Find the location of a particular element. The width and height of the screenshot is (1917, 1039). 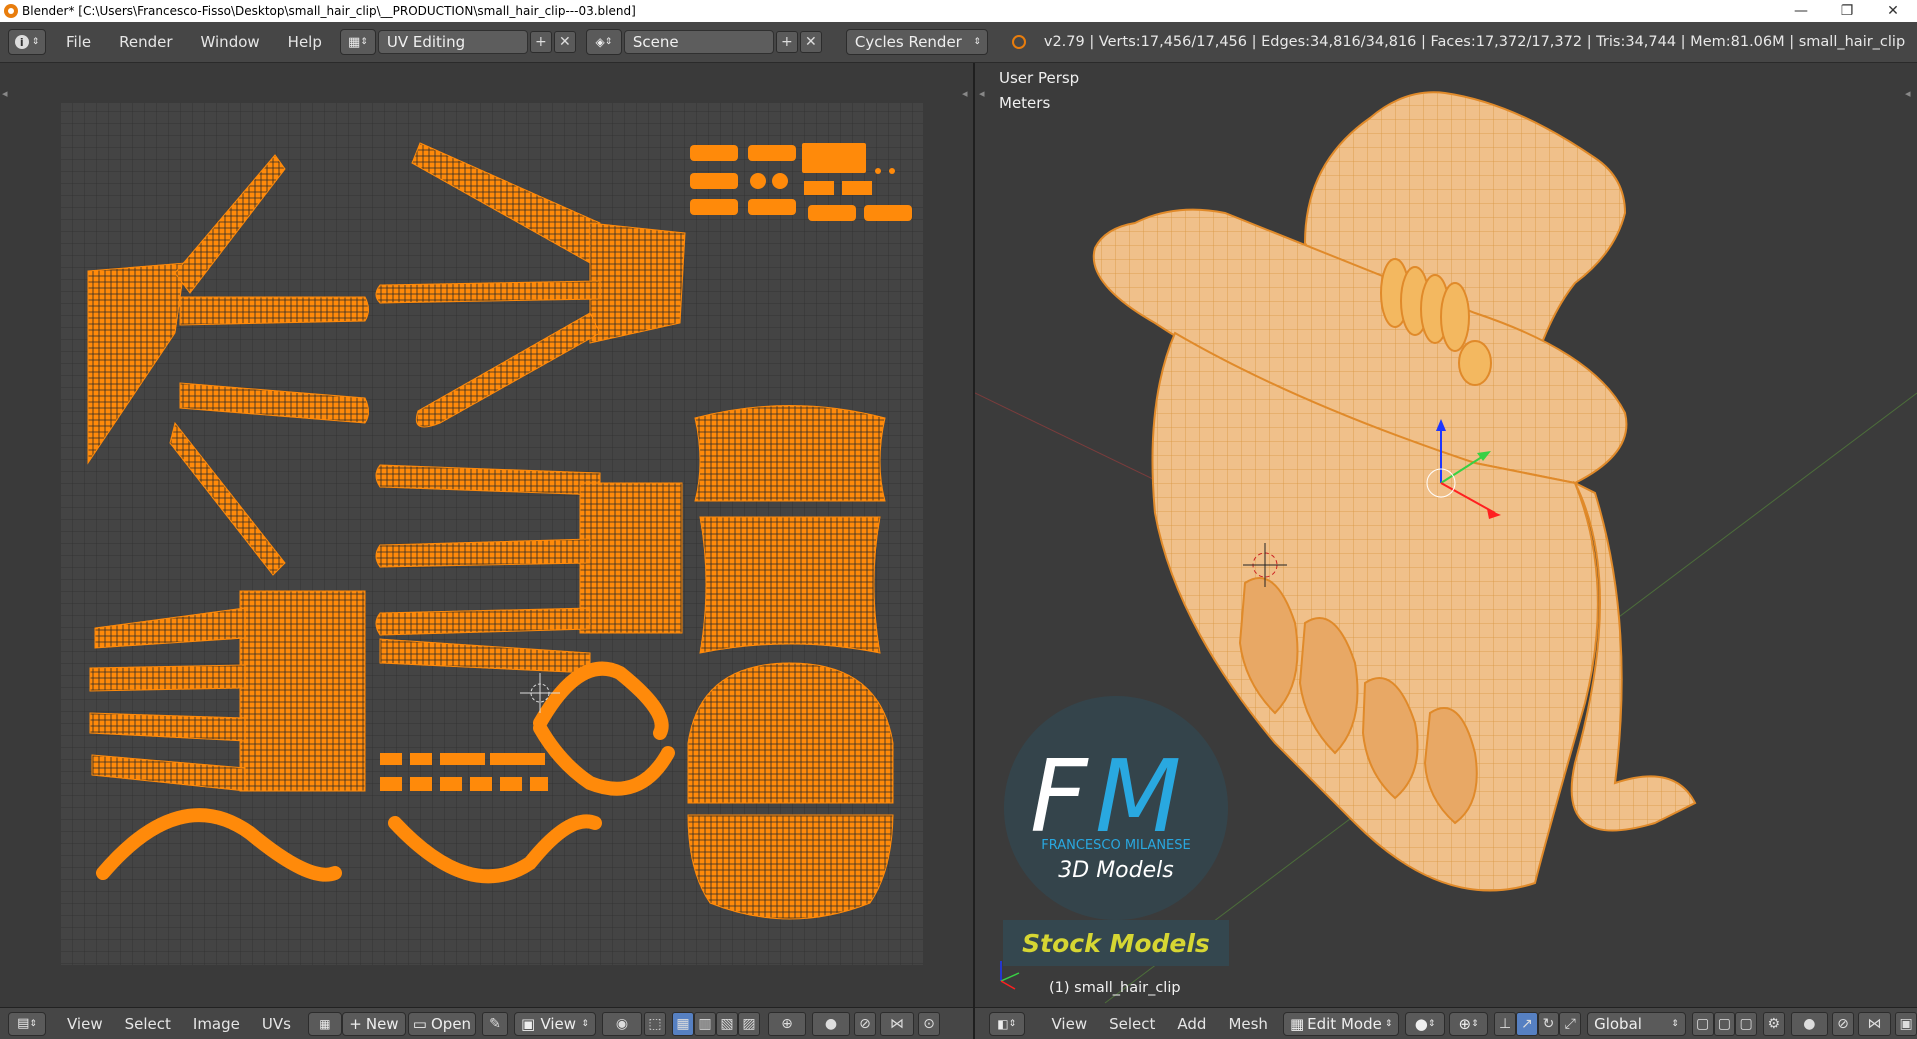

units-label: Meters is located at coordinates (1025, 103).